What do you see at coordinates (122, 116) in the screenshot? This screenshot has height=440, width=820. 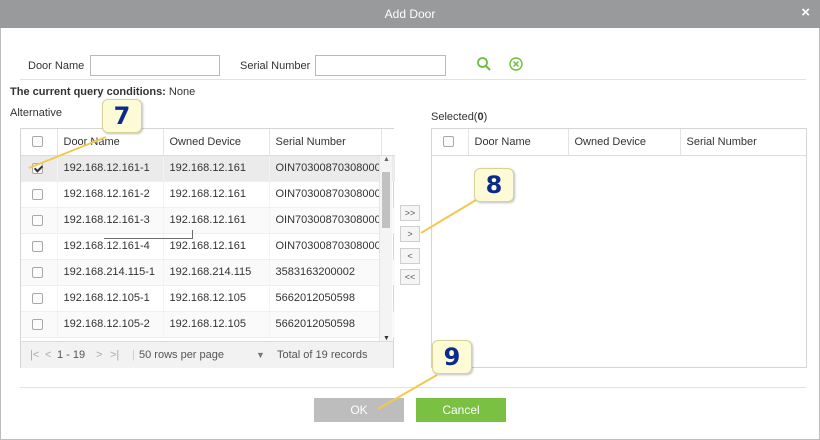 I see `callout-step-7: 7` at bounding box center [122, 116].